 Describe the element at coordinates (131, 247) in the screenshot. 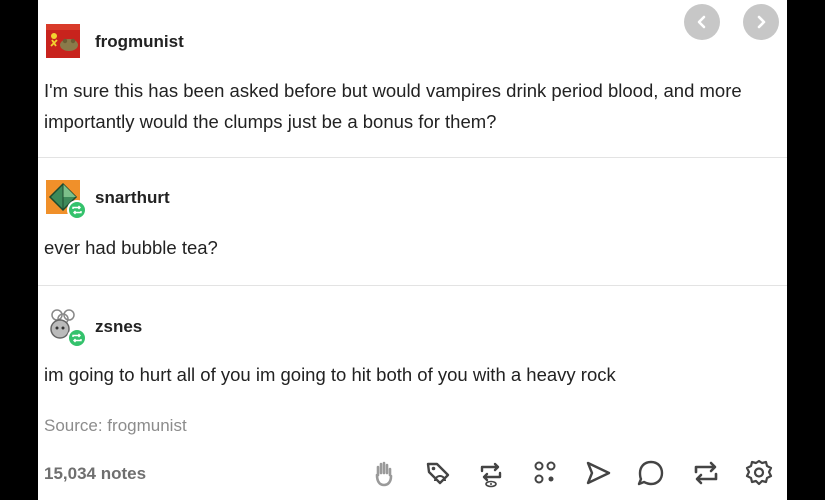

I see `post-text: ever had bubble tea?` at that location.